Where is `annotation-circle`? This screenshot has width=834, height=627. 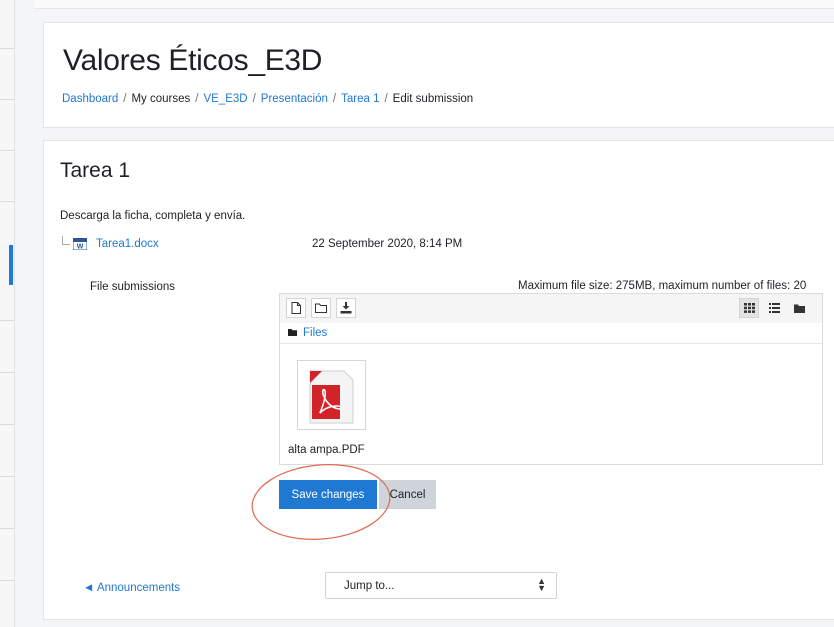
annotation-circle is located at coordinates (321, 502).